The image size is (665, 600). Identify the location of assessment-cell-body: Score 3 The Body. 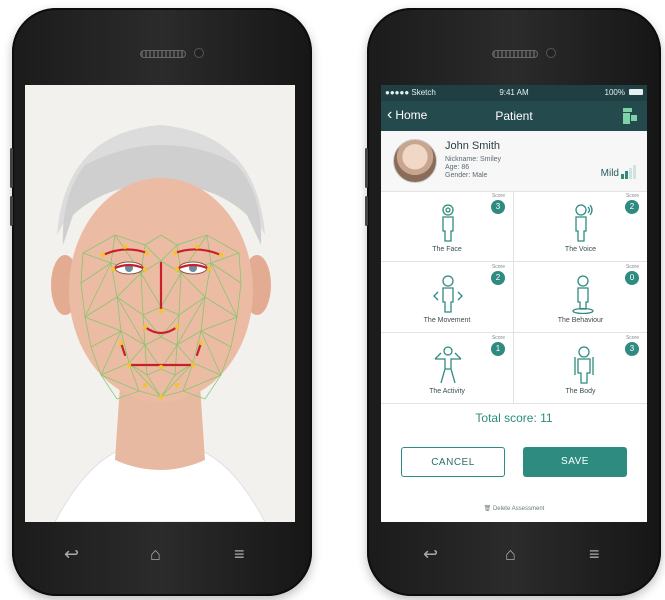
(580, 368).